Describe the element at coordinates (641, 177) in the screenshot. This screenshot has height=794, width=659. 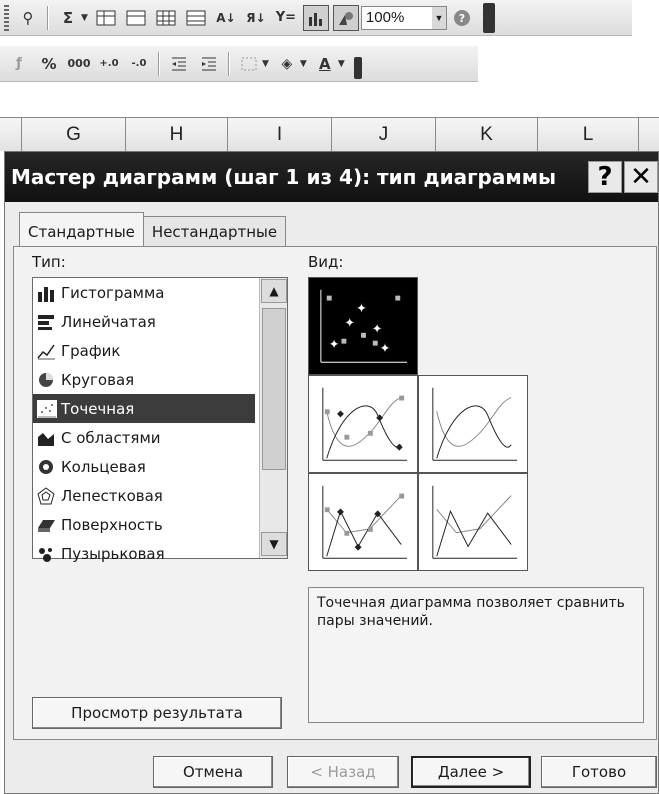
I see `close-button: ✕` at that location.